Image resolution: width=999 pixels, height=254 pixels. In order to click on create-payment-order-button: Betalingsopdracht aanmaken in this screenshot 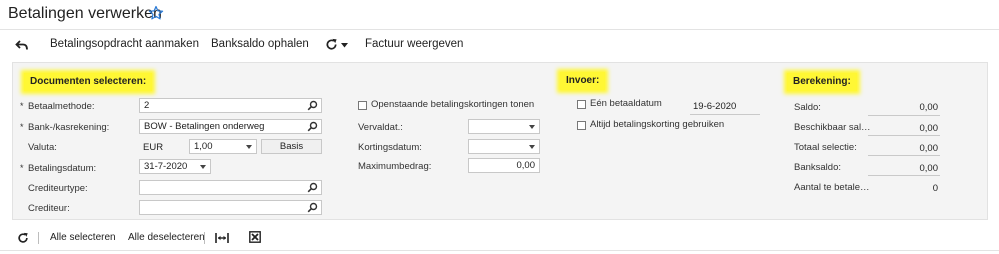, I will do `click(124, 44)`.